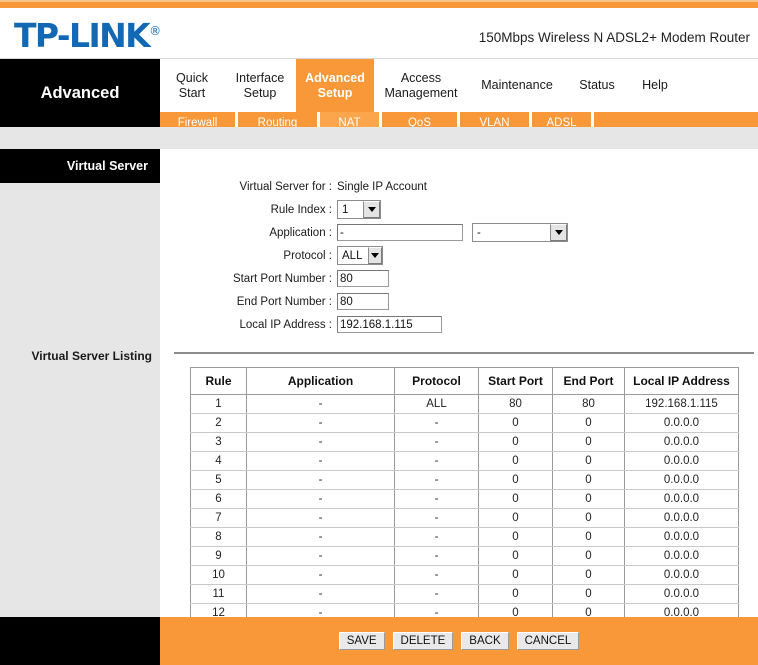 The image size is (758, 665). What do you see at coordinates (218, 442) in the screenshot?
I see `table-cell: 3` at bounding box center [218, 442].